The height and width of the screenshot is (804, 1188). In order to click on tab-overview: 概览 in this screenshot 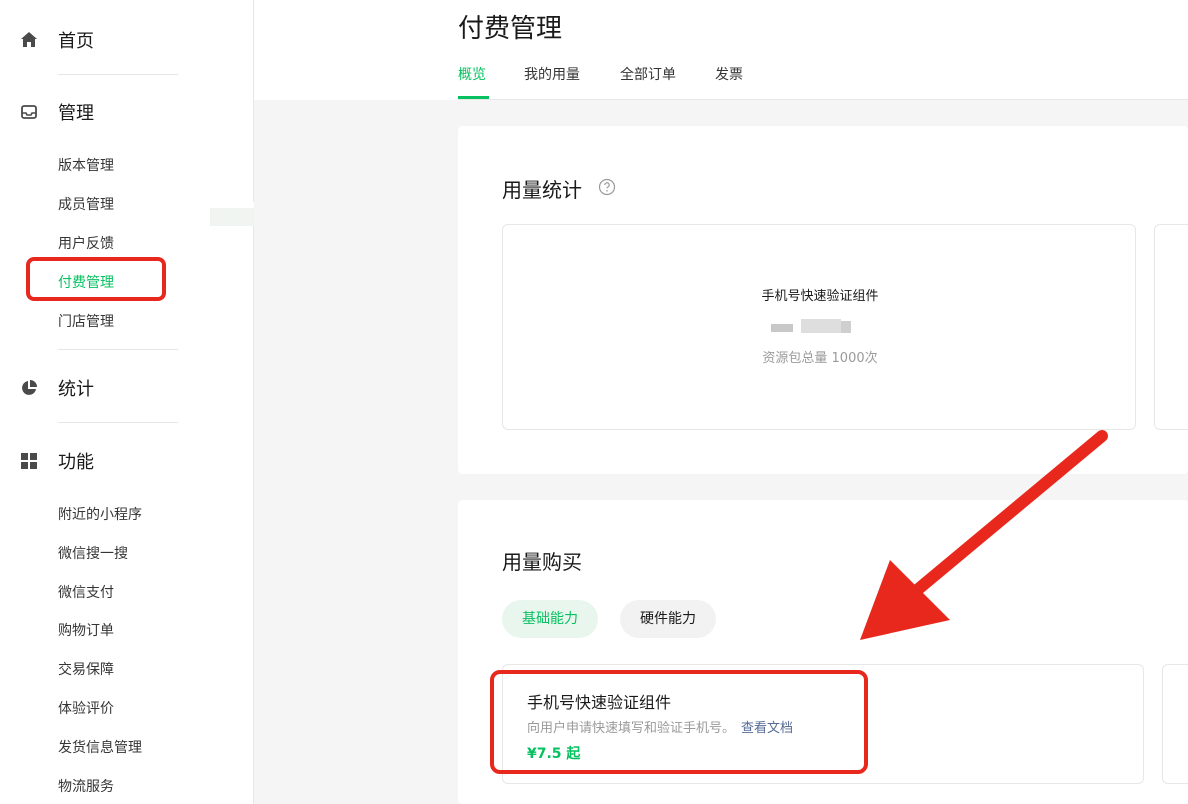, I will do `click(472, 74)`.